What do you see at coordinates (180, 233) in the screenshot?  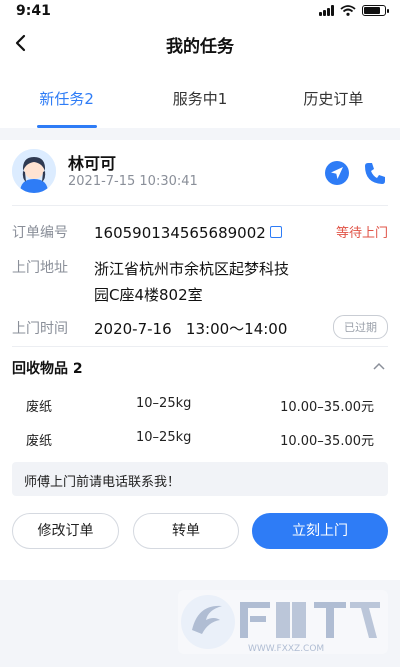 I see `order-number-text: 160590134565689002` at bounding box center [180, 233].